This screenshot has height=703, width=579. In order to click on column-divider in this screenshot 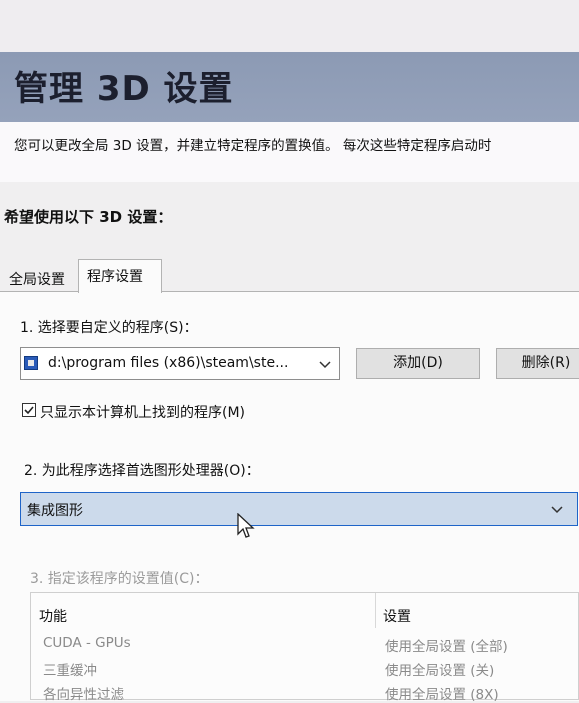, I will do `click(375, 610)`.